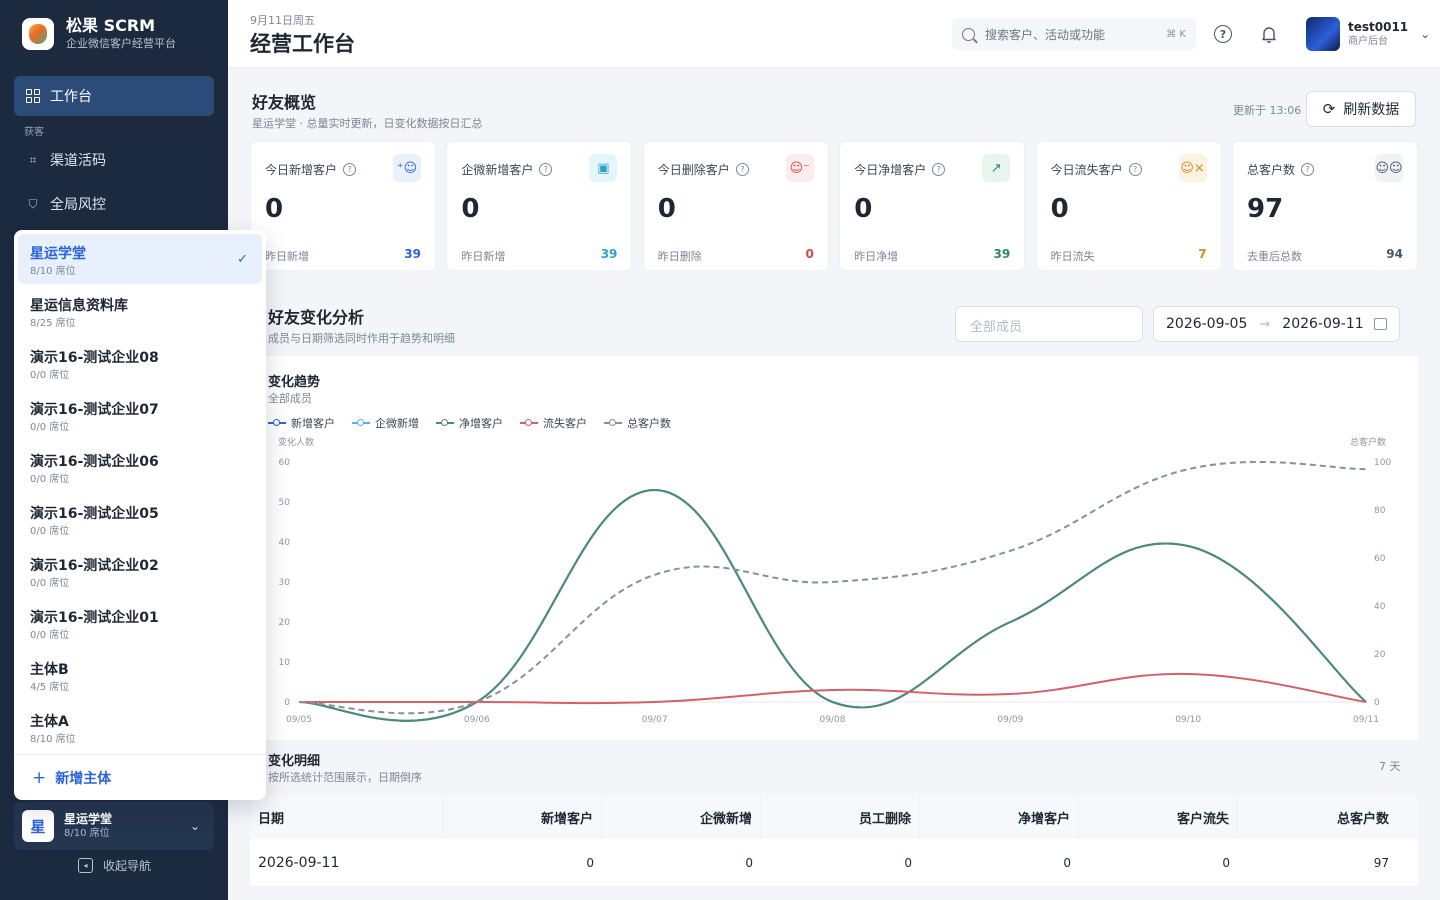  Describe the element at coordinates (1271, 170) in the screenshot. I see `kpi-label-text: 总客户数` at that location.